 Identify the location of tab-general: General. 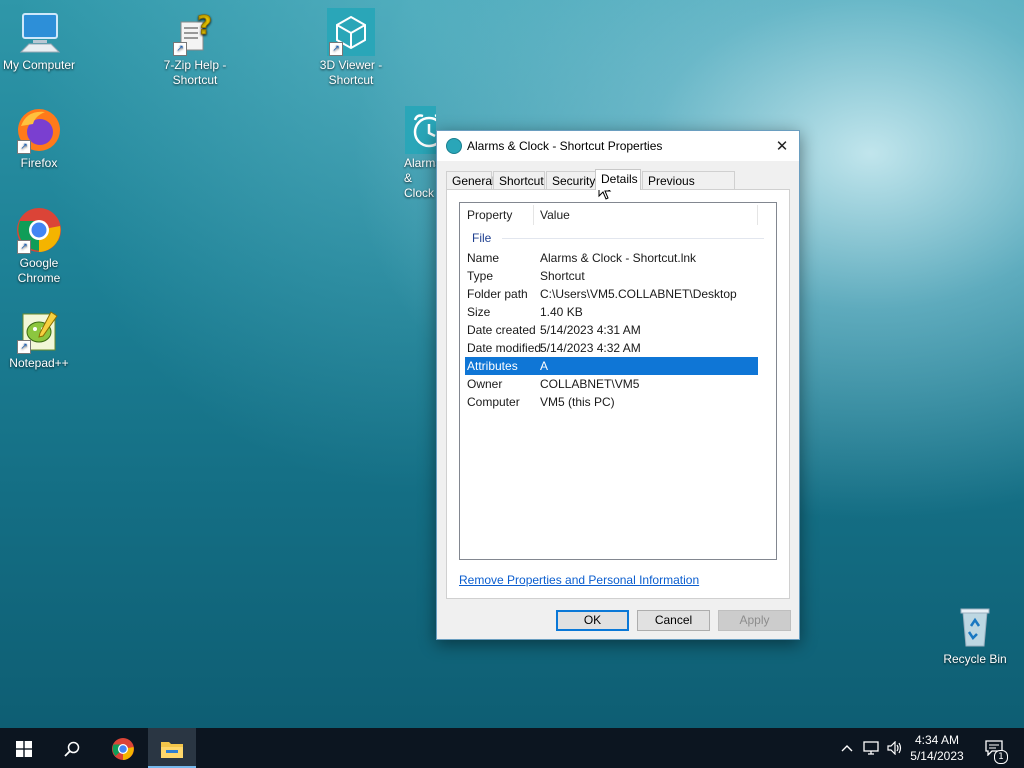
(470, 180).